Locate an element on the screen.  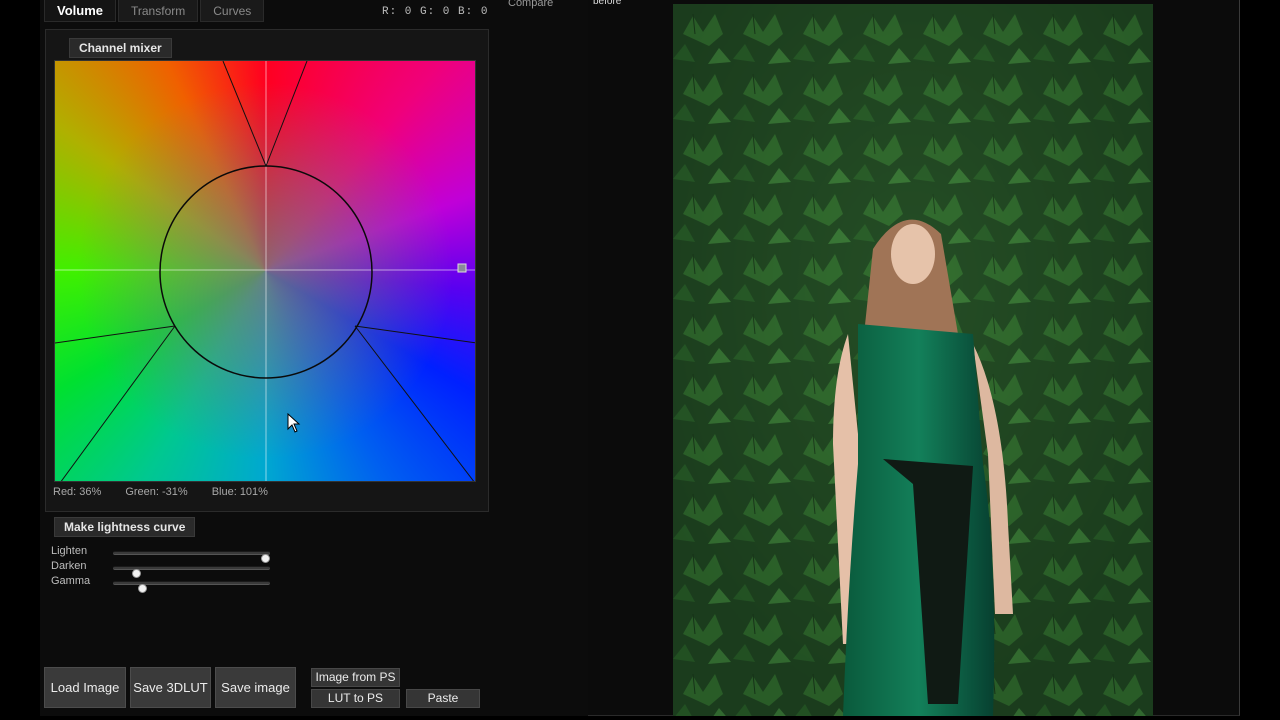
channel-values: Red: 36% Green: -31% Blue: 101% is located at coordinates (160, 492).